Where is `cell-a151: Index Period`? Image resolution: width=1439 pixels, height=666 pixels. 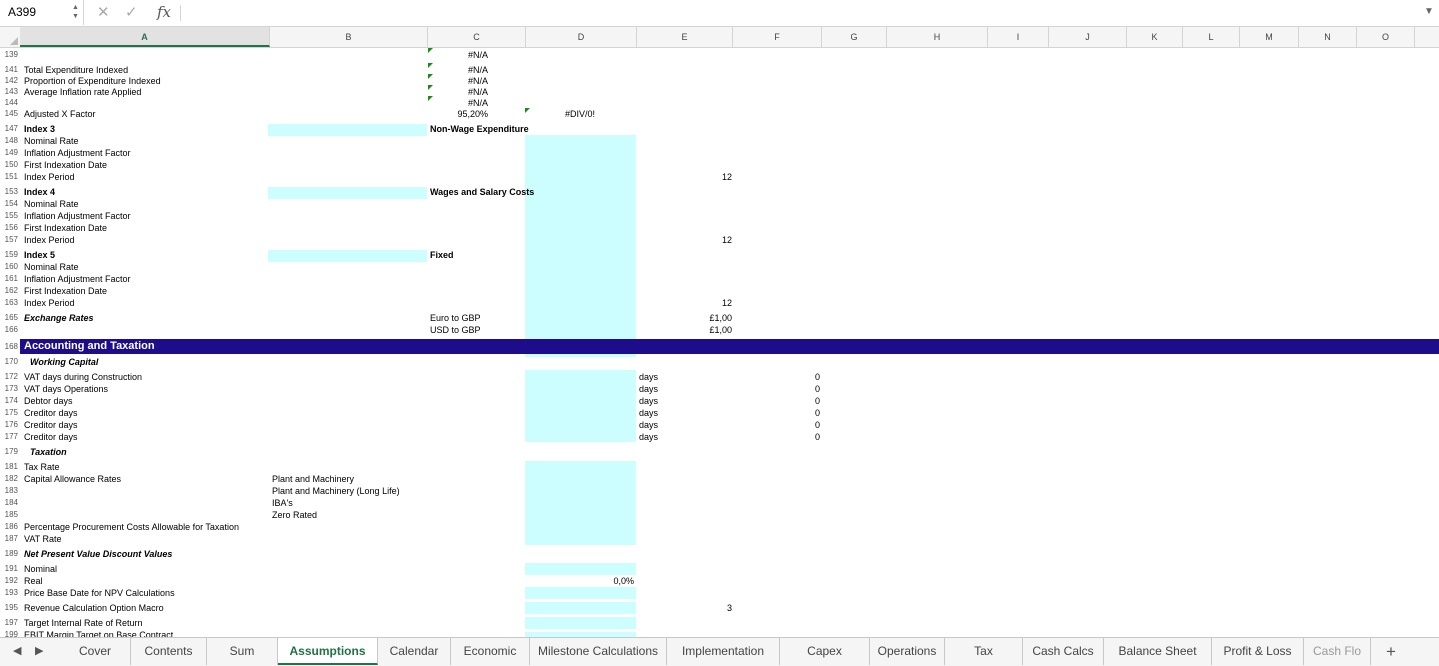 cell-a151: Index Period is located at coordinates (49, 177).